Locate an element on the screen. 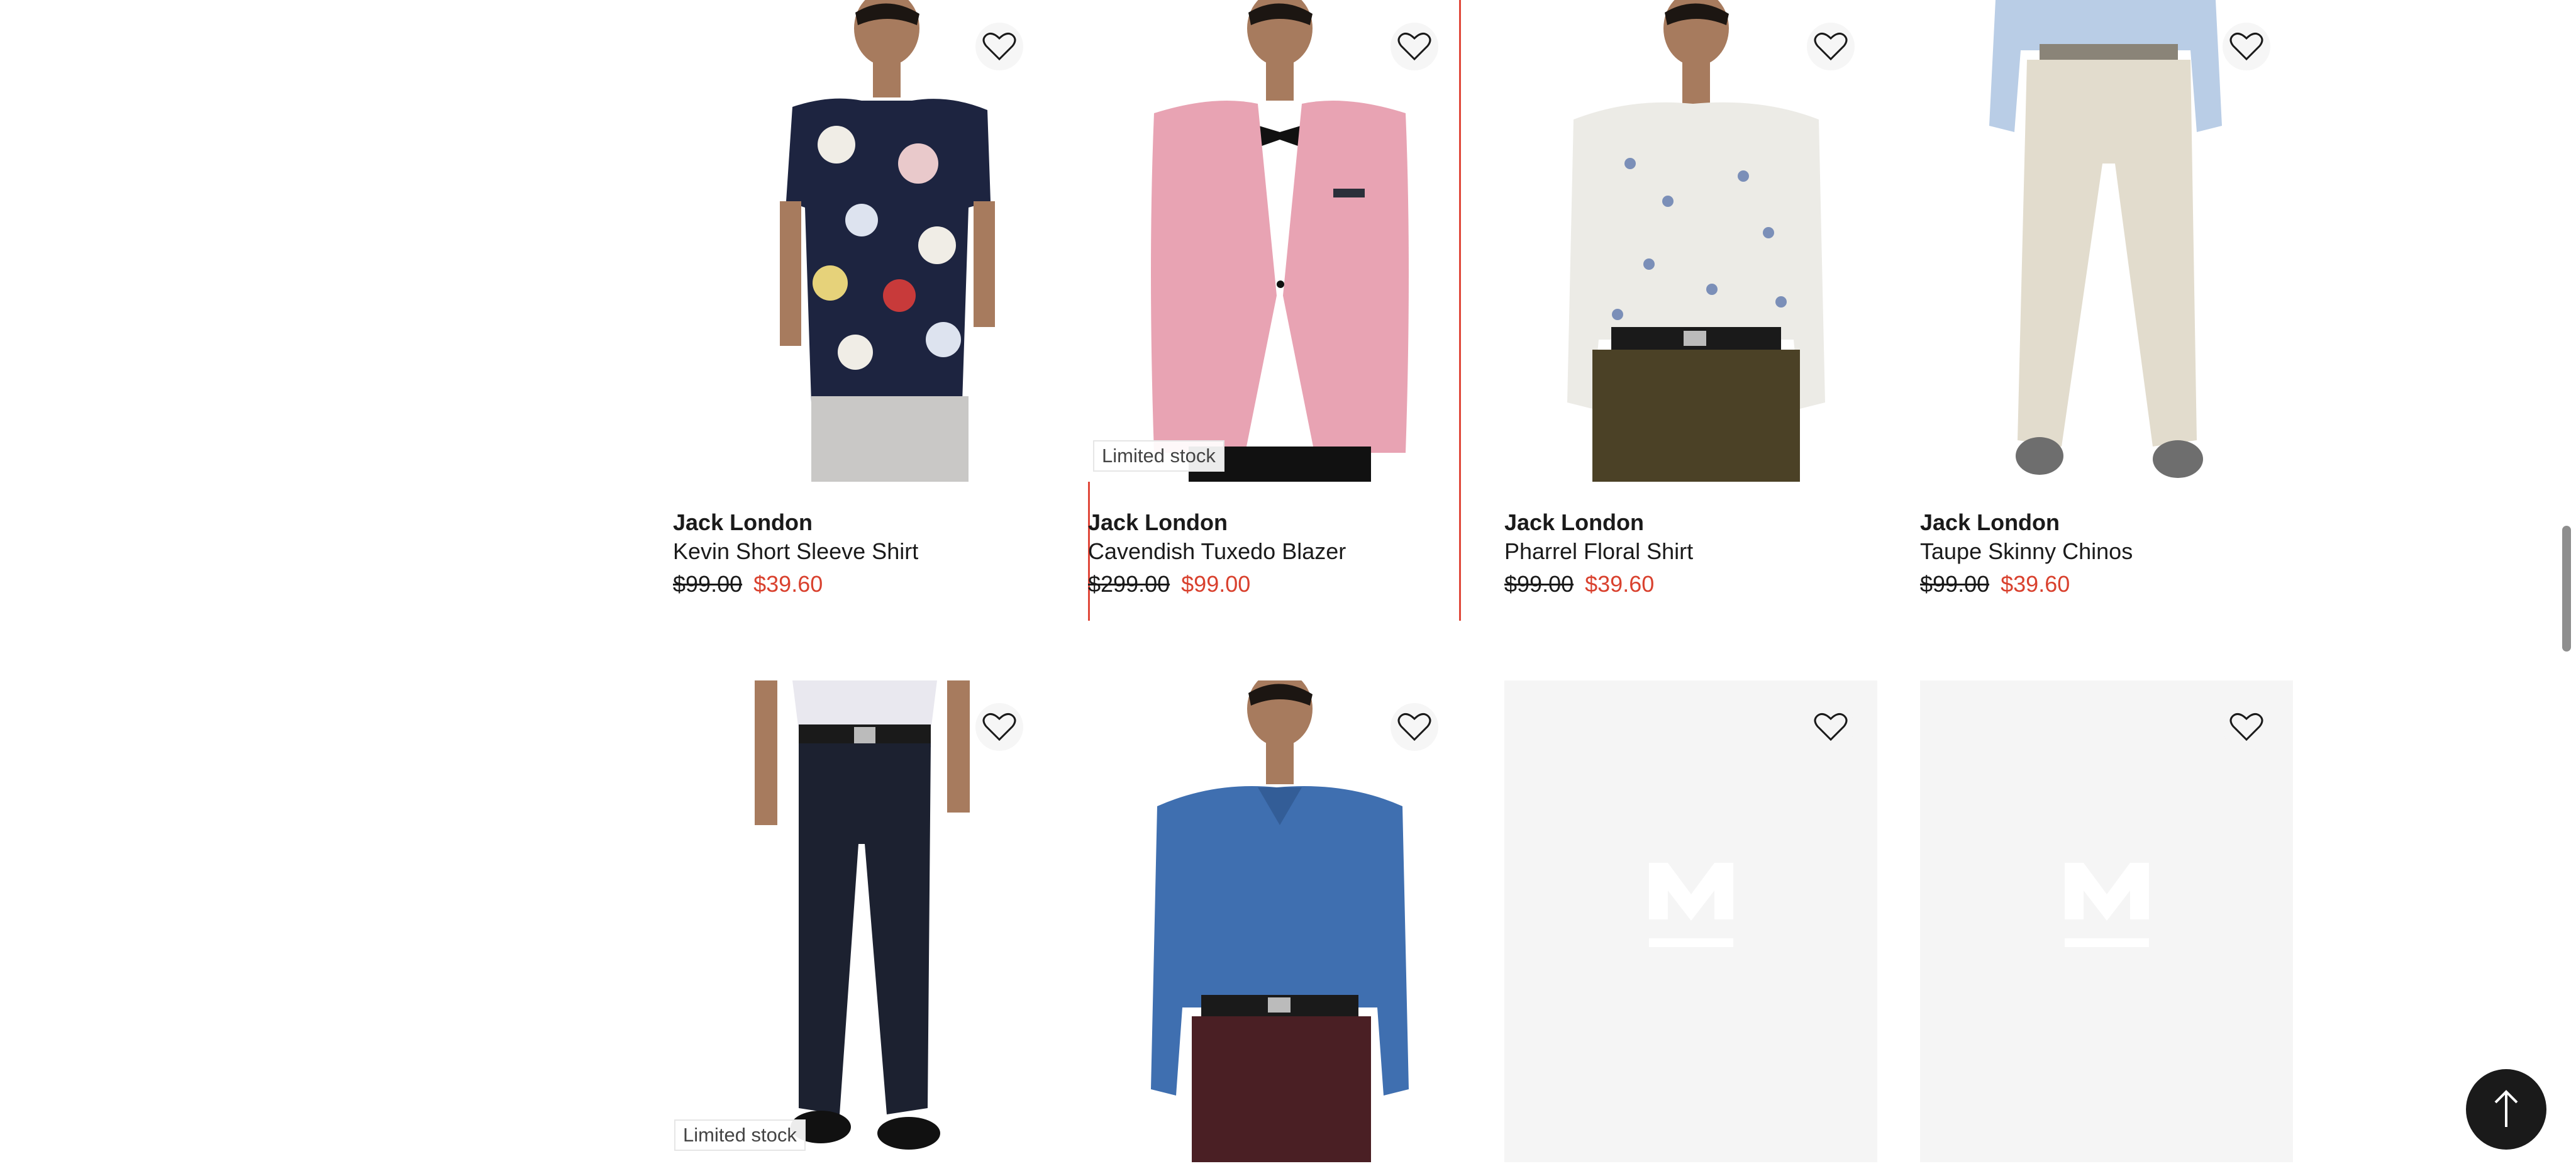 The height and width of the screenshot is (1171, 2576). back-to-top-button is located at coordinates (2506, 1109).